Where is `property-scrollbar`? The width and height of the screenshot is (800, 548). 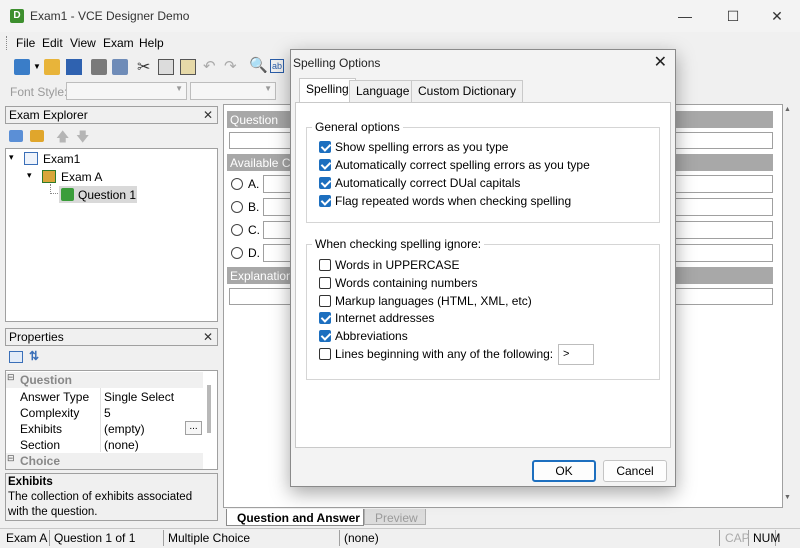 property-scrollbar is located at coordinates (209, 409).